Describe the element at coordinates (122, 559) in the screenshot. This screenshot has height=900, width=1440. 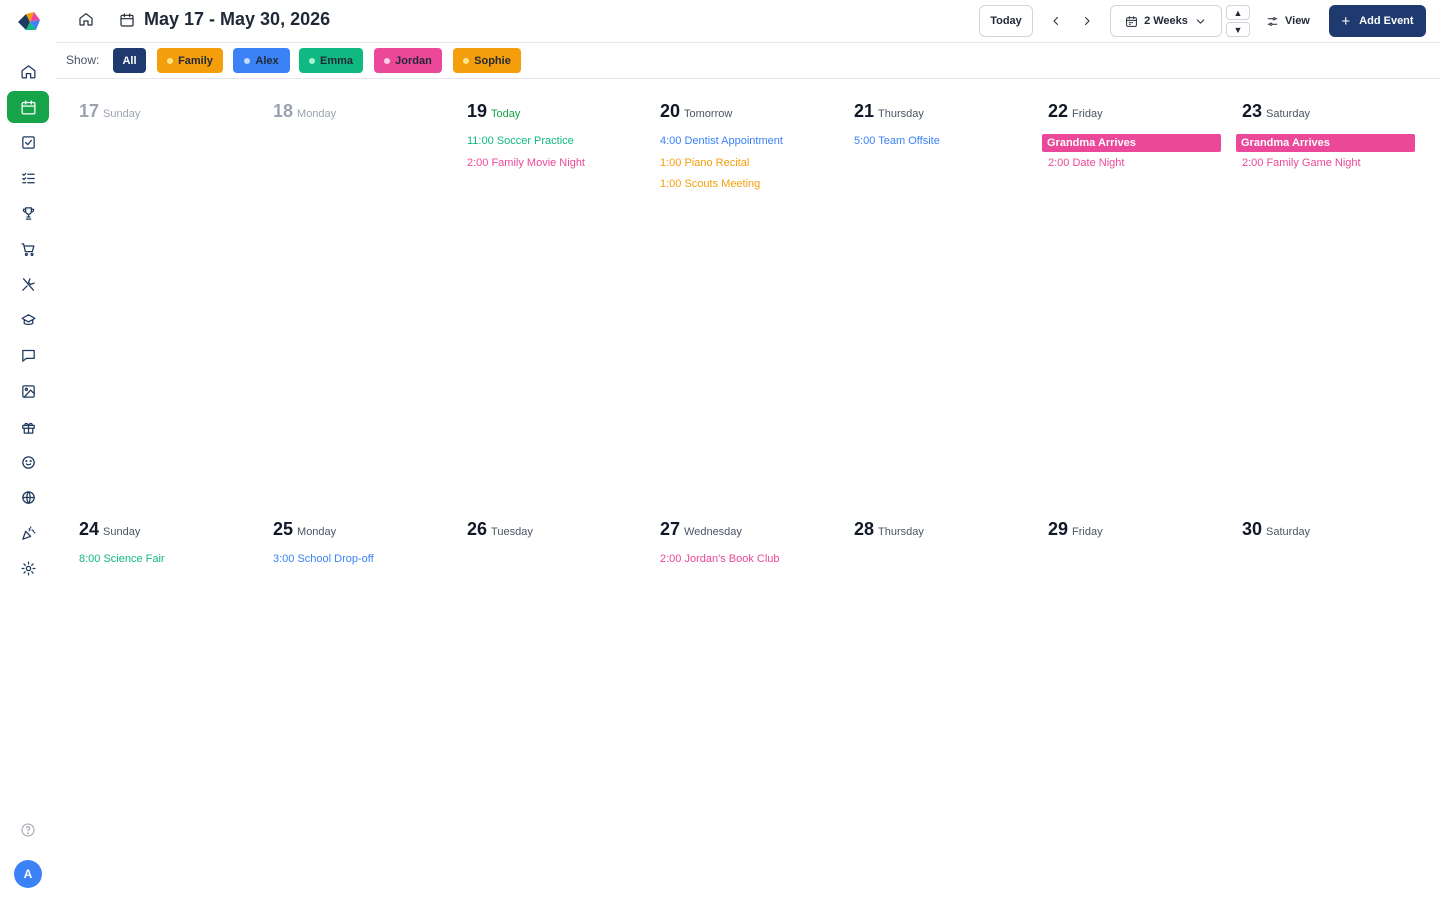
I see `calendar-event: 8:00 Science Fair` at that location.